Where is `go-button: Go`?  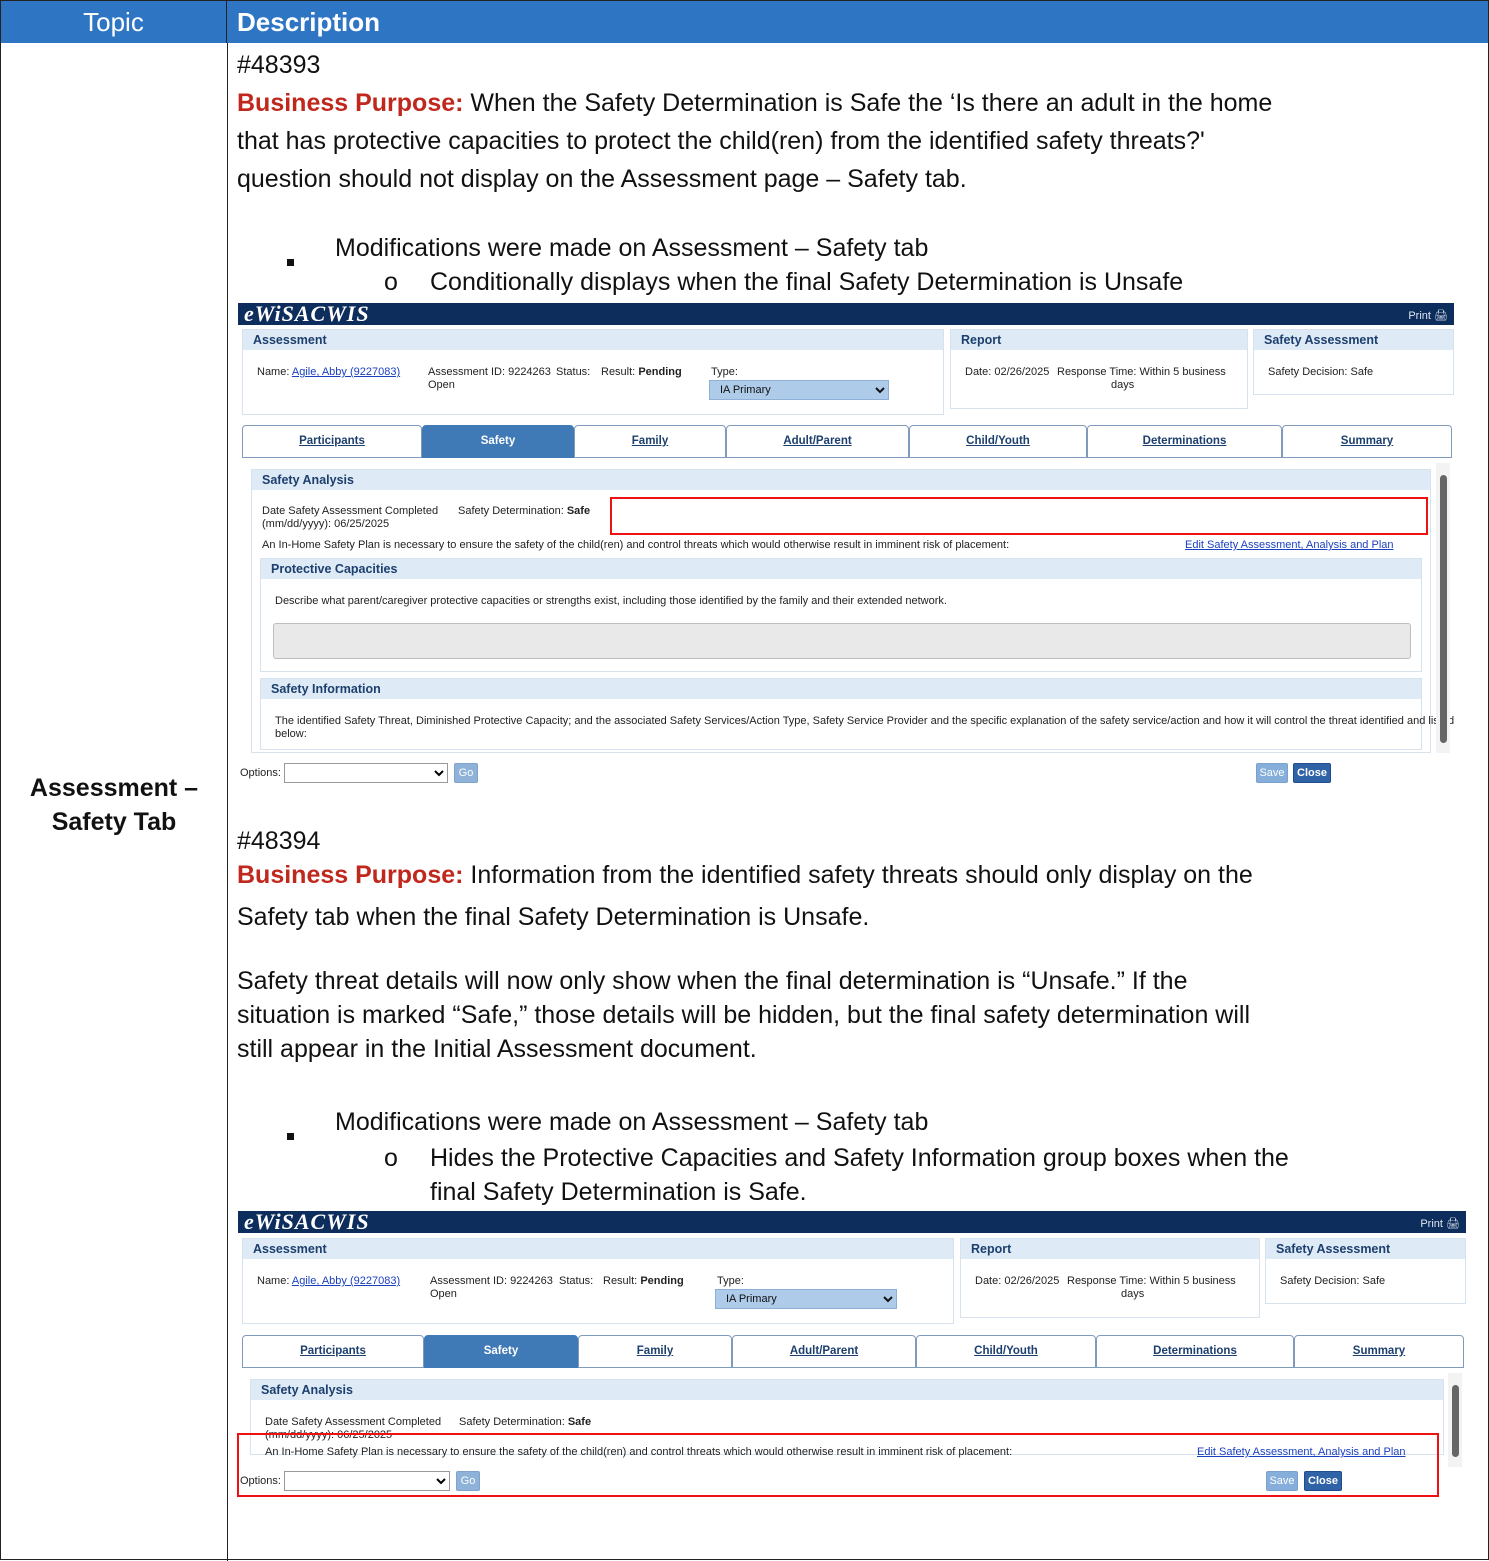 go-button: Go is located at coordinates (466, 773).